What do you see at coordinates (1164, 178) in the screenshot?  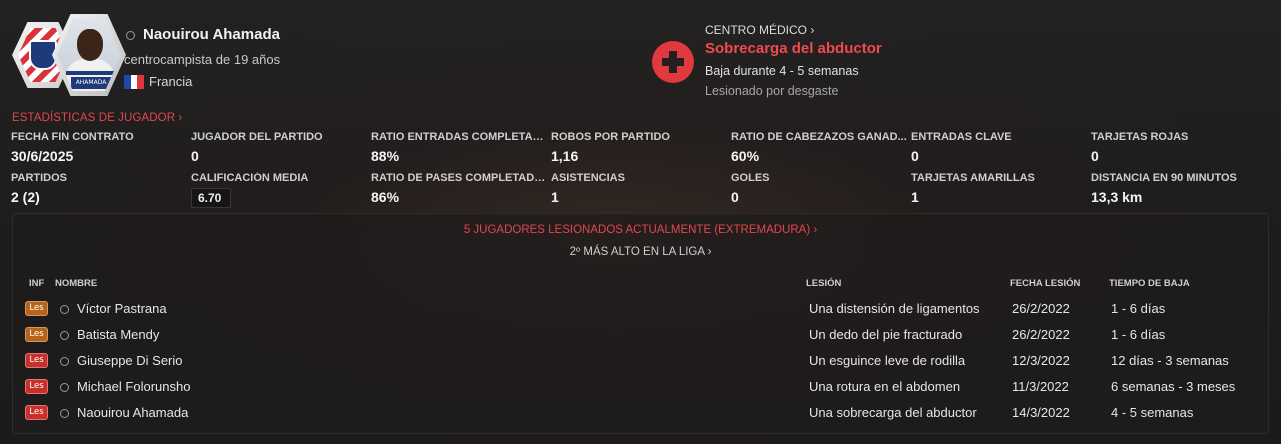 I see `stat-label: DISTANCIA EN 90 MINUTOS` at bounding box center [1164, 178].